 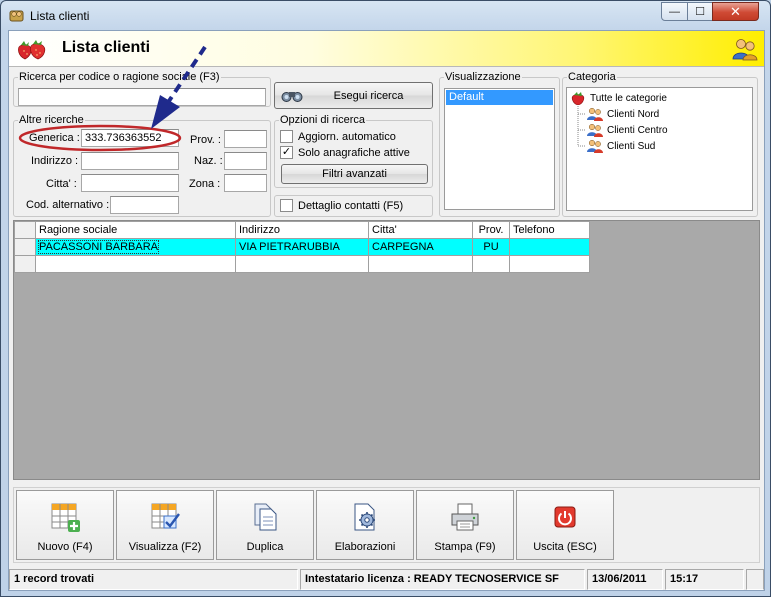 What do you see at coordinates (302, 230) in the screenshot?
I see `column-header-indirizzo: Indirizzo` at bounding box center [302, 230].